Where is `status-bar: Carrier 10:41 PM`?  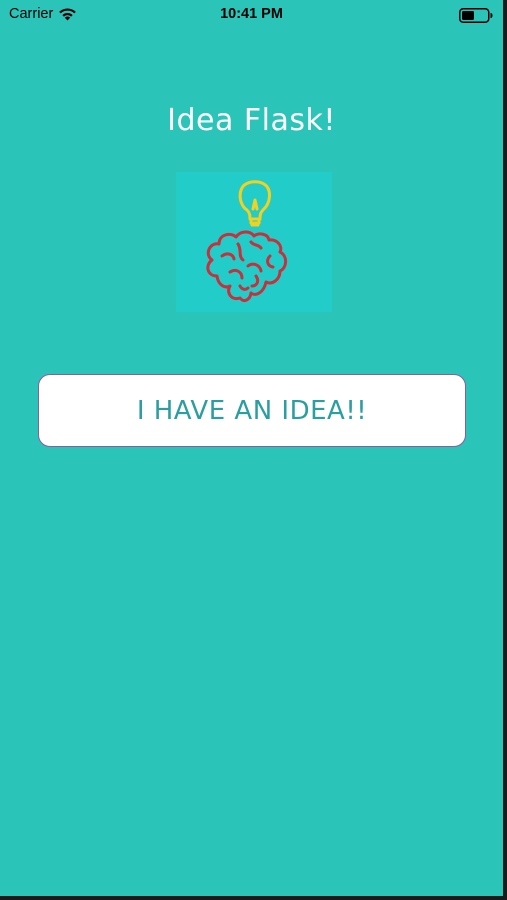
status-bar: Carrier 10:41 PM is located at coordinates (251, 15).